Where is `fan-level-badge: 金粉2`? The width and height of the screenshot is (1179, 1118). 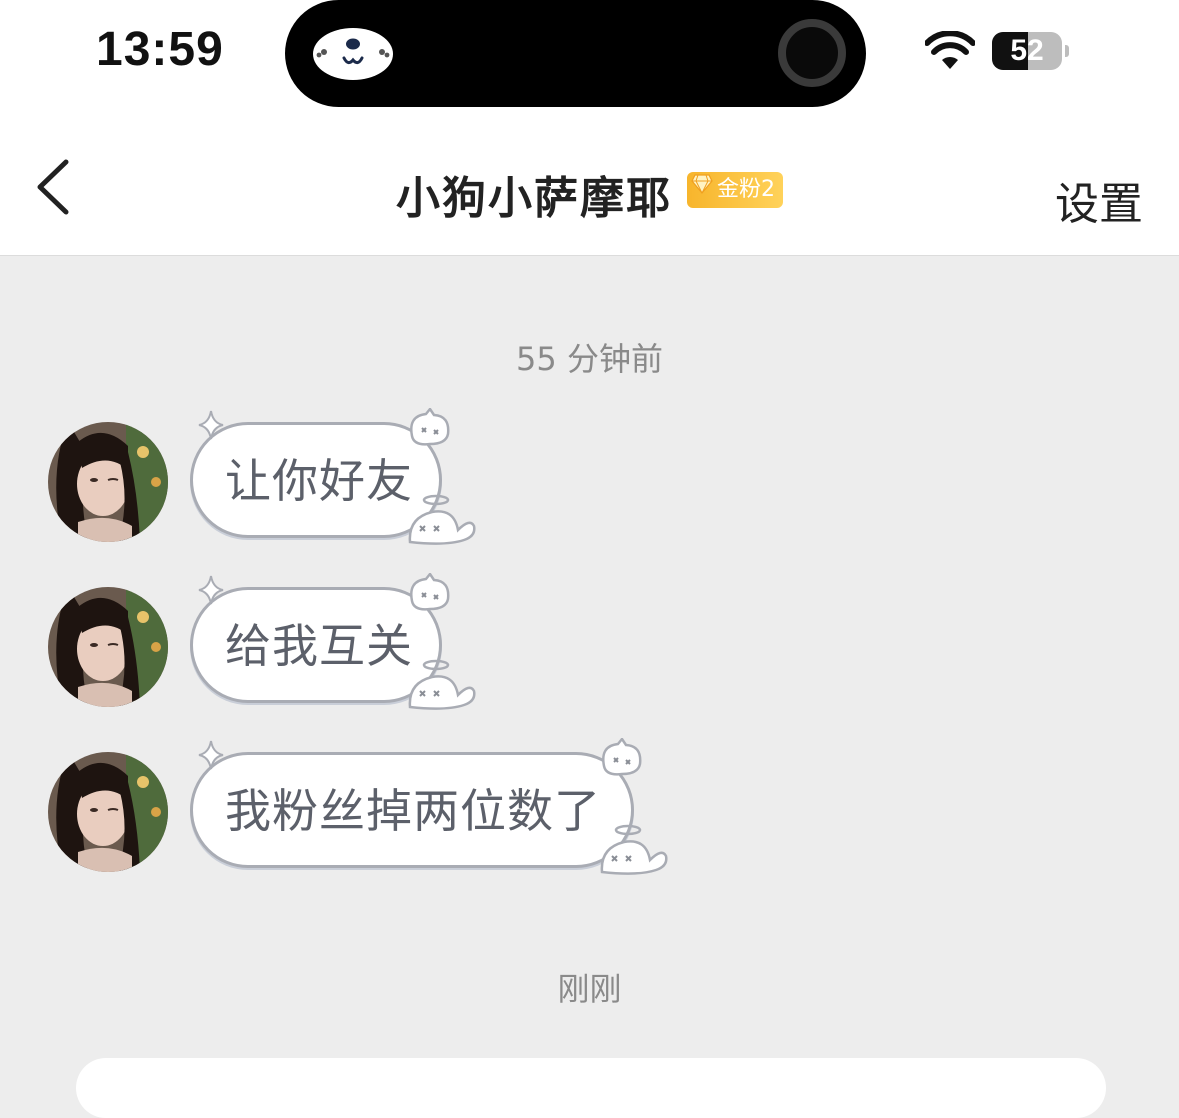 fan-level-badge: 金粉2 is located at coordinates (735, 189).